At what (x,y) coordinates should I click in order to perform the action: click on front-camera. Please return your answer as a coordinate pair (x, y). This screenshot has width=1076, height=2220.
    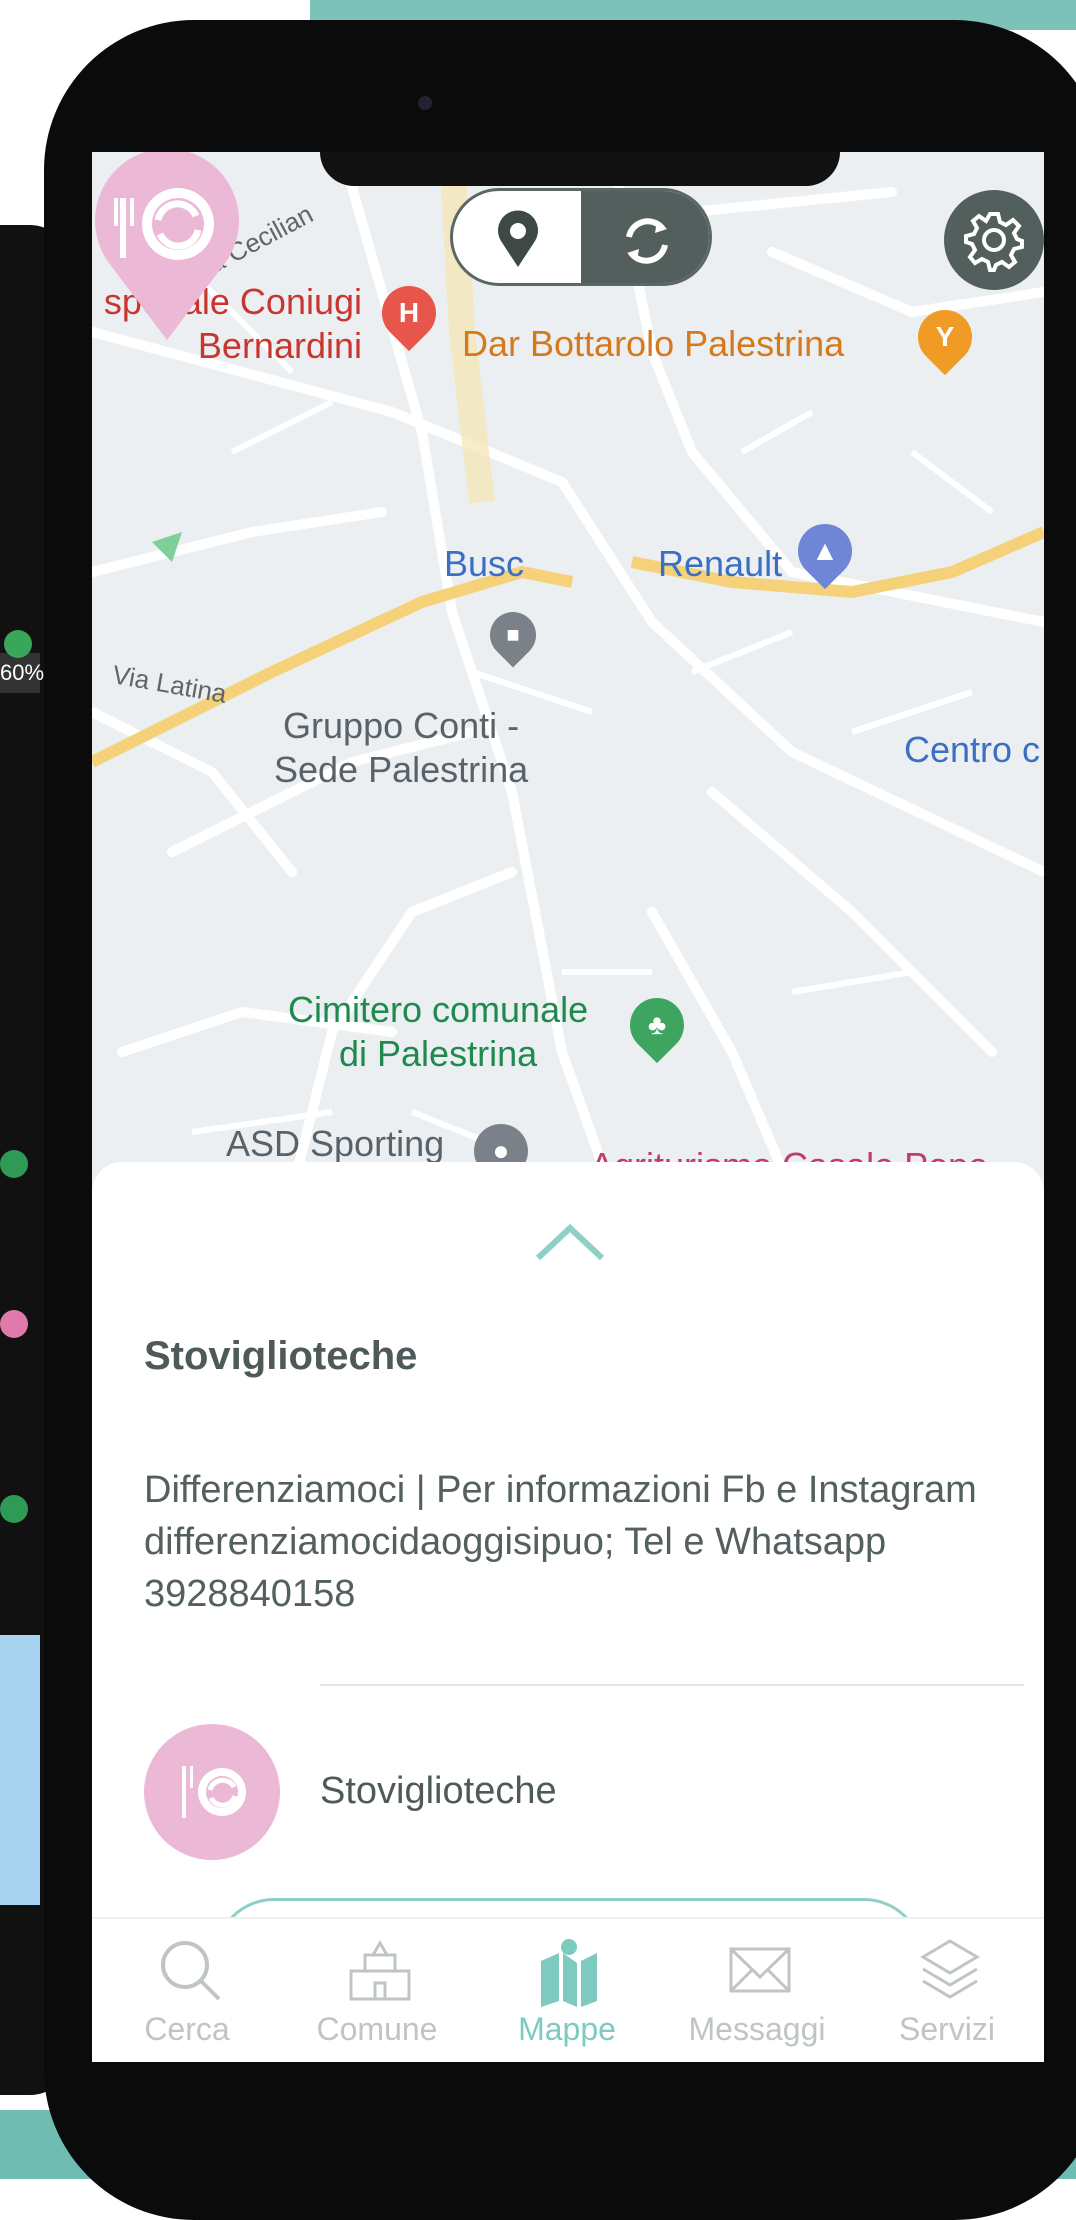
    Looking at the image, I should click on (425, 103).